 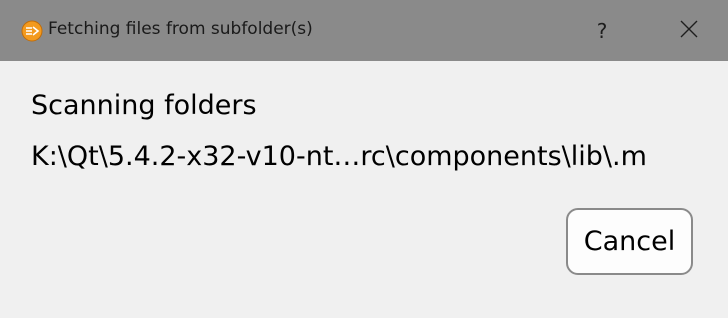 What do you see at coordinates (602, 30) in the screenshot?
I see `help-button: ?` at bounding box center [602, 30].